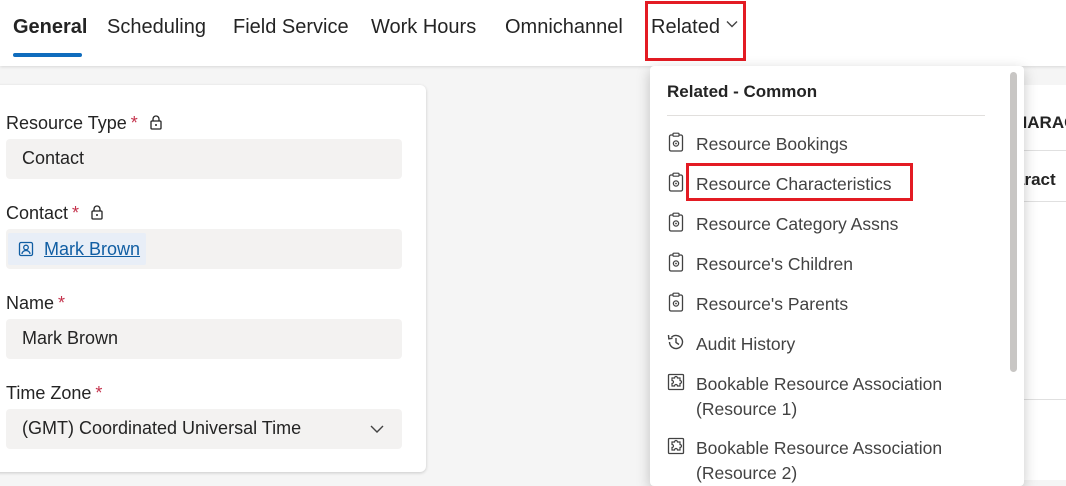 The image size is (1066, 486). I want to click on menu-item-resources-children: Resource's Children, so click(829, 264).